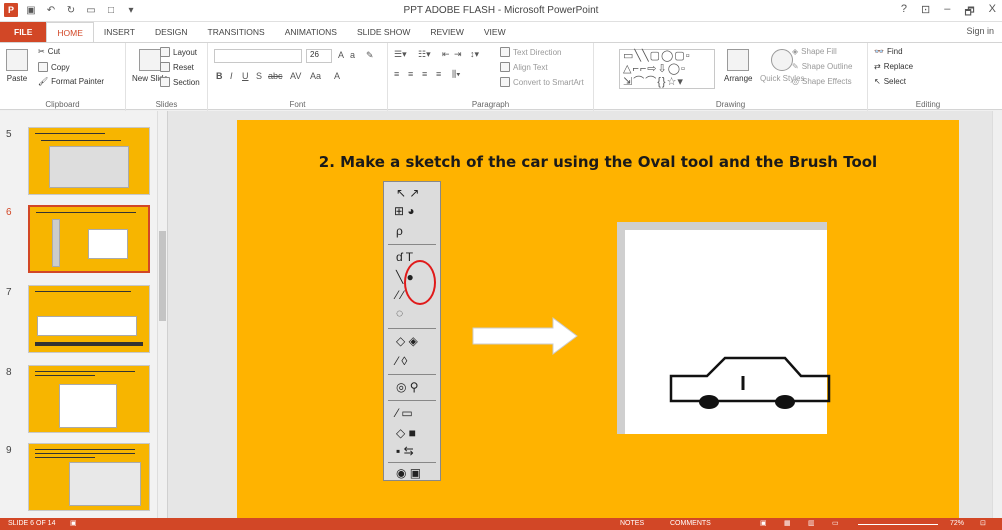  Describe the element at coordinates (997, 314) in the screenshot. I see `slide-scrollbar` at that location.